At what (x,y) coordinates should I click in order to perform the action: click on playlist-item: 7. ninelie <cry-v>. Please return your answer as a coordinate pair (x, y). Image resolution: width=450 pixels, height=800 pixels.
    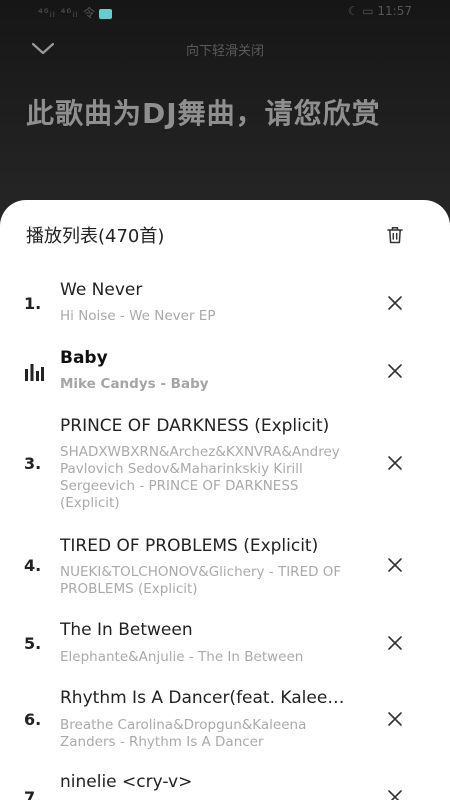
    Looking at the image, I should click on (225, 786).